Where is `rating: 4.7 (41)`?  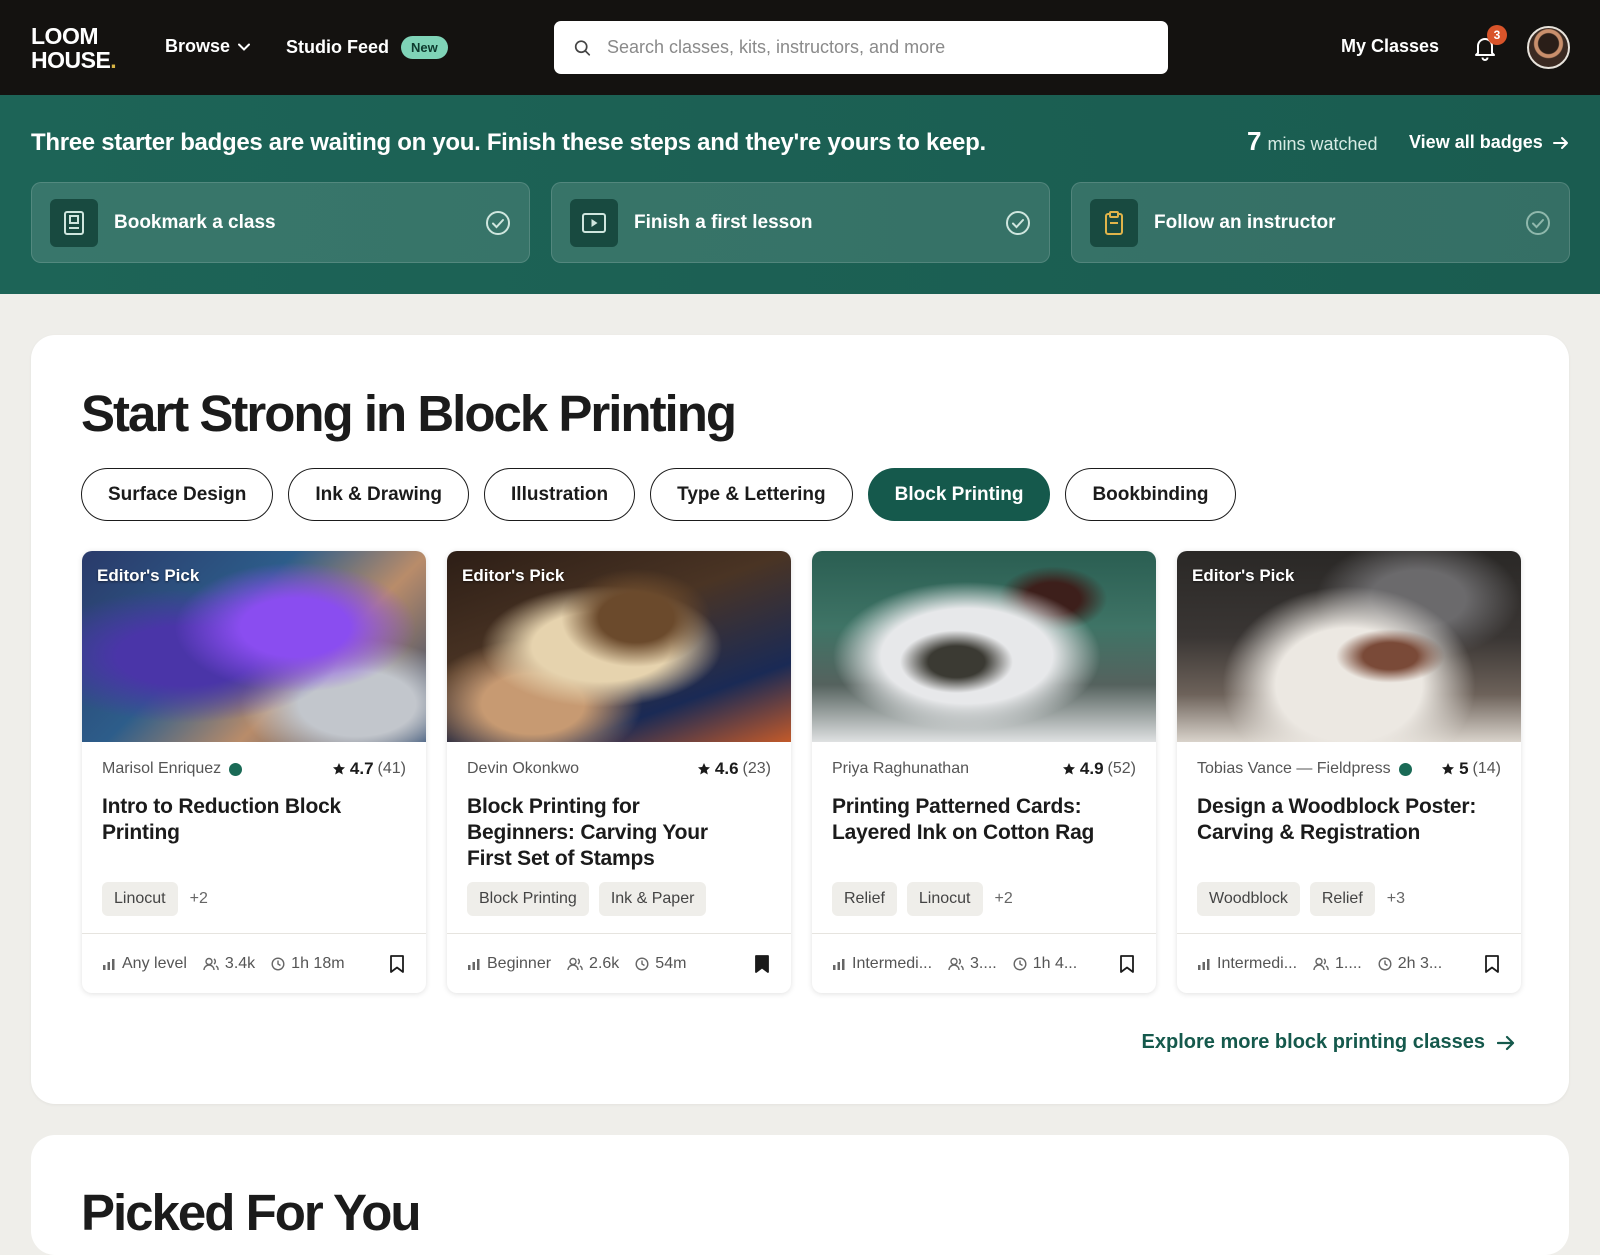 rating: 4.7 (41) is located at coordinates (369, 769).